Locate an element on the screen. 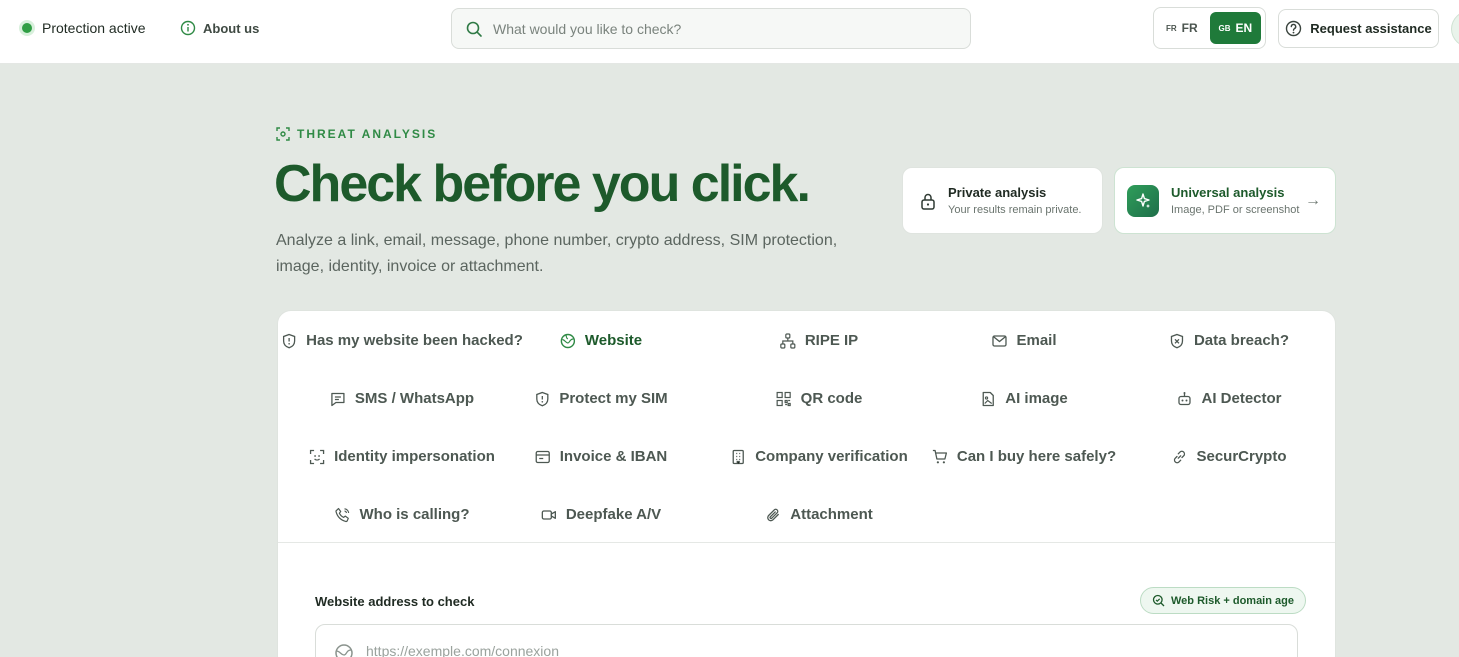  status-label: Protection active is located at coordinates (94, 28).